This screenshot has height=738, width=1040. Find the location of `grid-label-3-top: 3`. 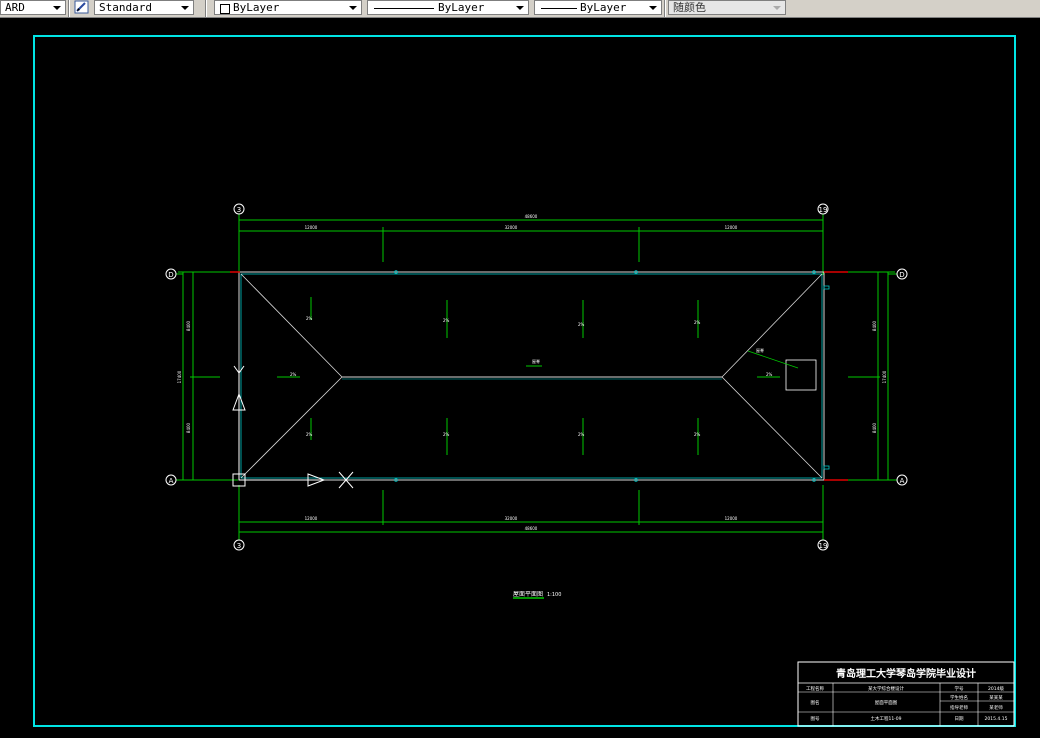

grid-label-3-top: 3 is located at coordinates (239, 210).